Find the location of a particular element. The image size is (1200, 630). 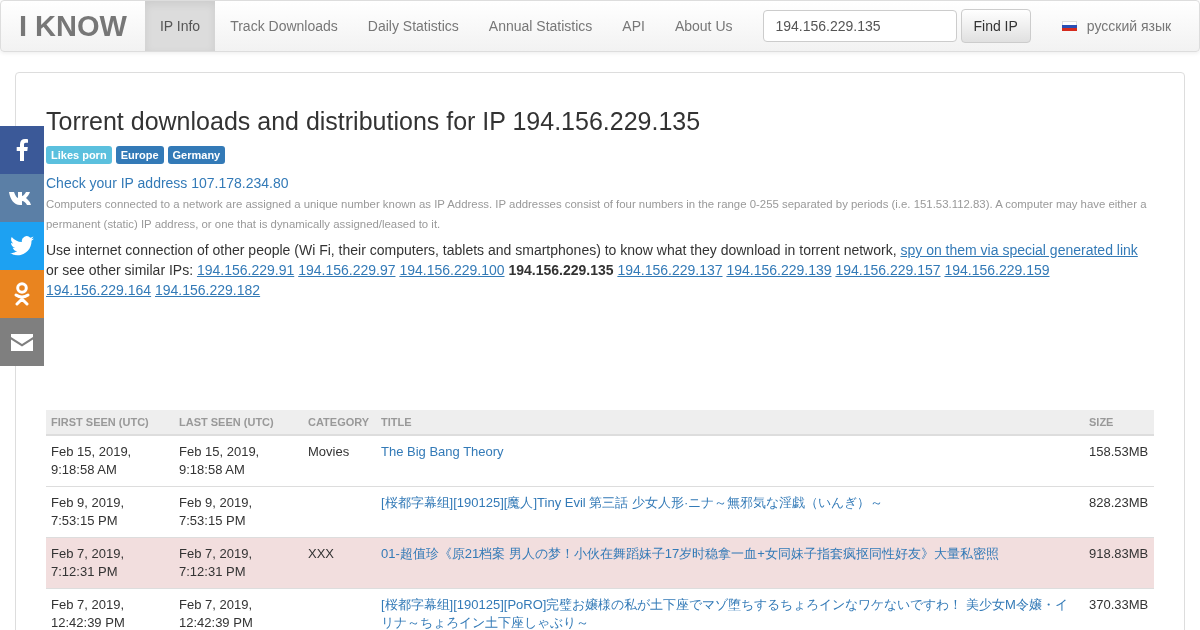

letter-f-icon is located at coordinates (22, 150).